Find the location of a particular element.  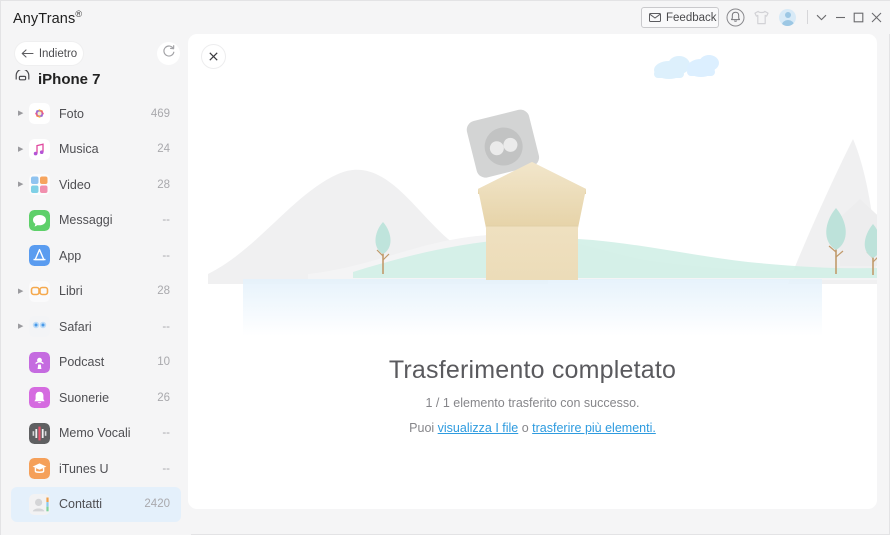

sidebar-item-foto: ▶ Foto 469 is located at coordinates (96, 114).